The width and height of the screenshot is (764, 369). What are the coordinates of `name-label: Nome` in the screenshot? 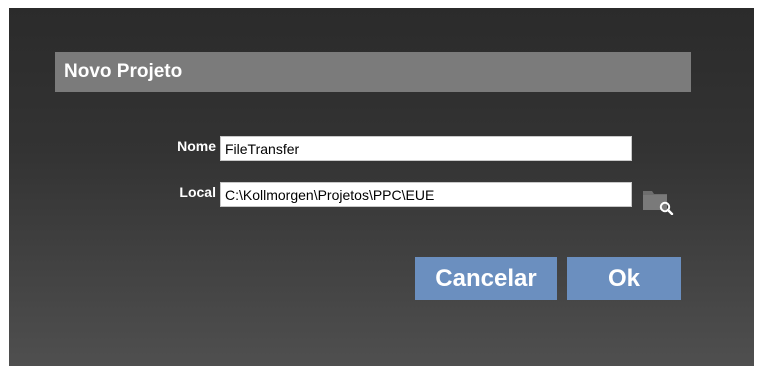 It's located at (196, 146).